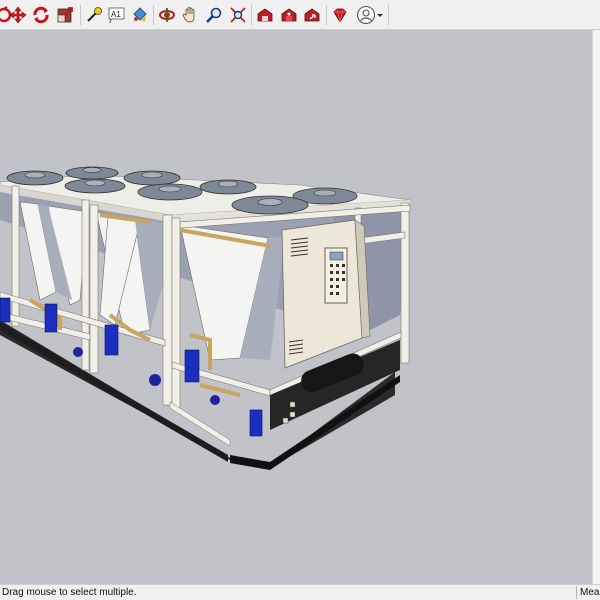  Describe the element at coordinates (289, 15) in the screenshot. I see `extension-warehouse-icon` at that location.